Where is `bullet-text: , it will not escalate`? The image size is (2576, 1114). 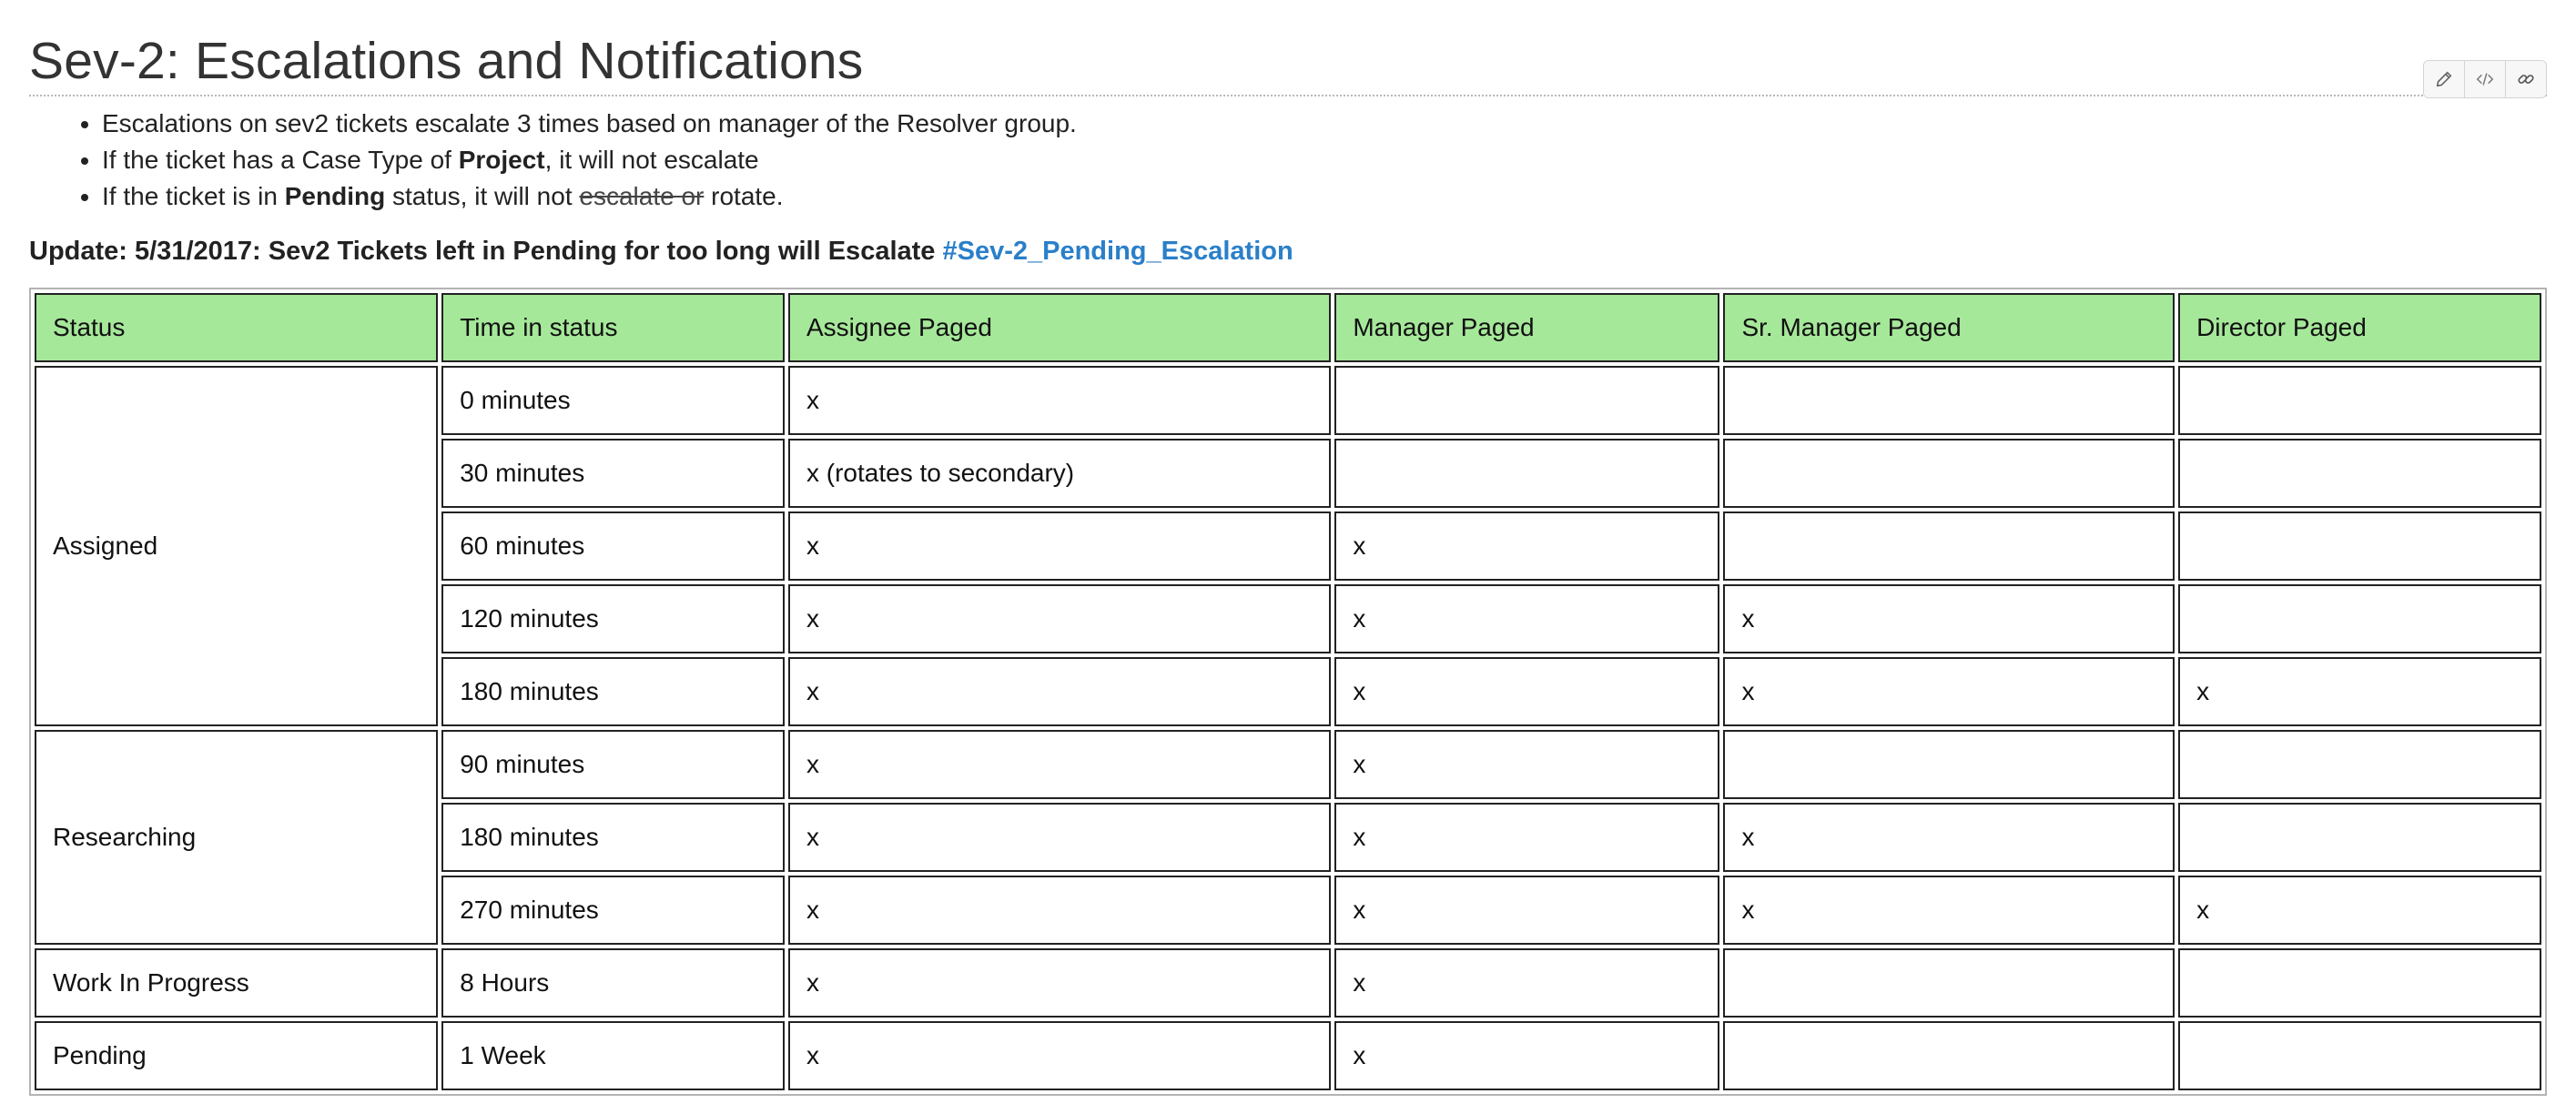 bullet-text: , it will not escalate is located at coordinates (651, 160).